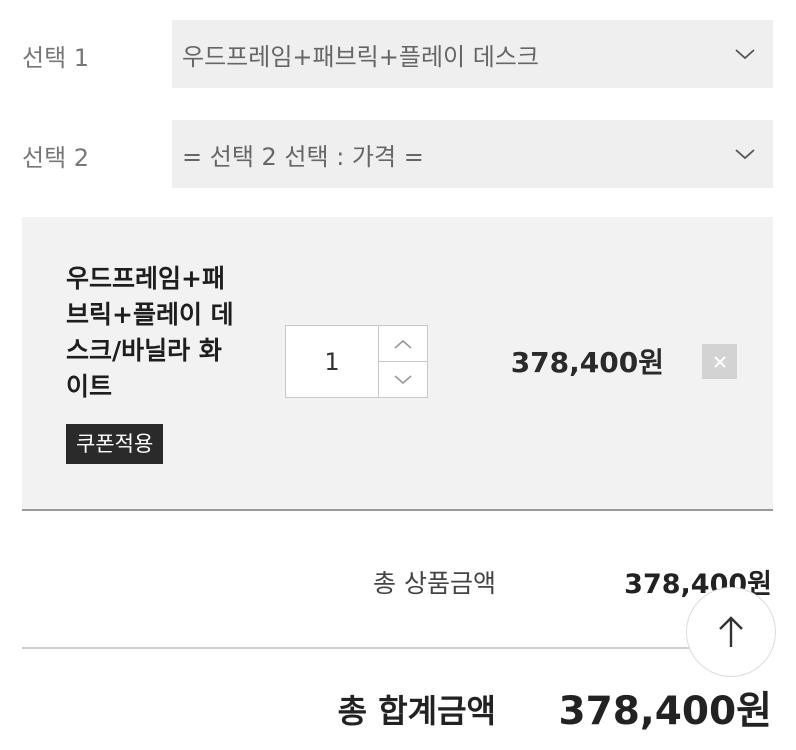 This screenshot has height=750, width=796. Describe the element at coordinates (89, 386) in the screenshot. I see `item-name-line: 이트` at that location.